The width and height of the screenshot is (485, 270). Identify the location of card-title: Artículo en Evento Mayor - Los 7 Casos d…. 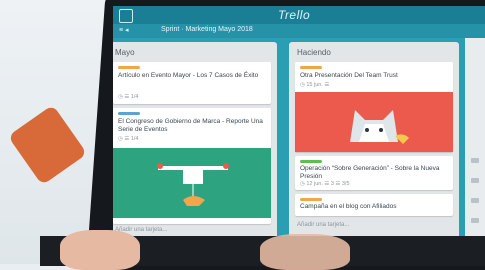
(188, 75).